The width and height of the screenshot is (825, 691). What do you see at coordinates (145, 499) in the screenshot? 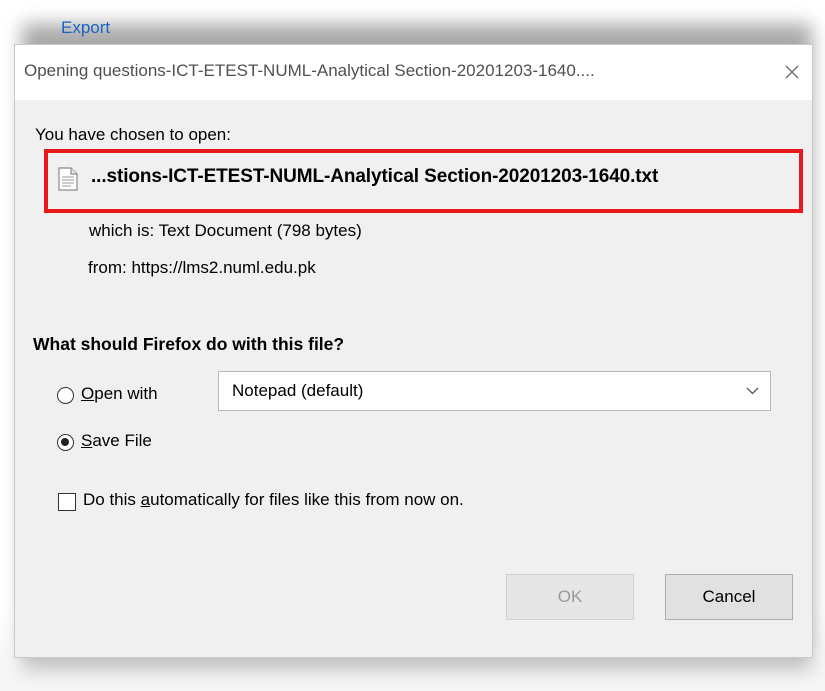
I see `auto-label-access-key: a` at bounding box center [145, 499].